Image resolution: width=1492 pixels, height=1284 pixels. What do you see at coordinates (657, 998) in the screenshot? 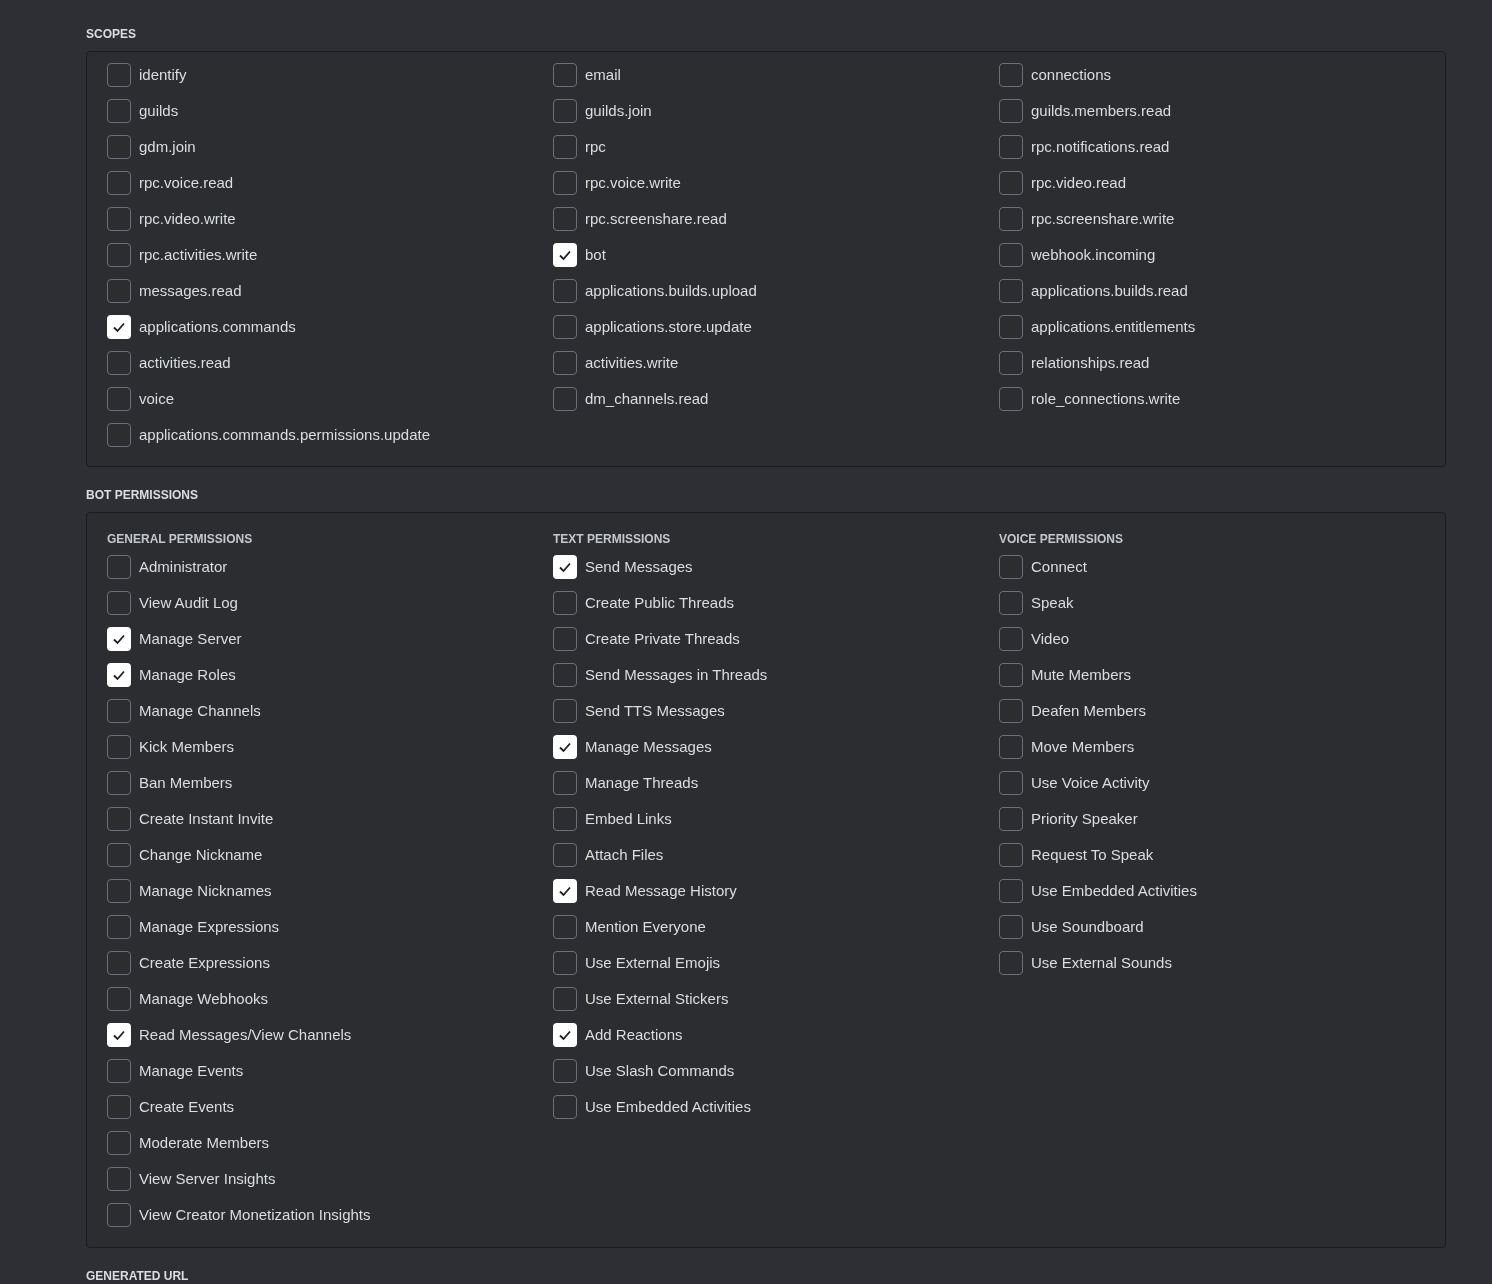
I see `option-label: Use External Stickers` at bounding box center [657, 998].